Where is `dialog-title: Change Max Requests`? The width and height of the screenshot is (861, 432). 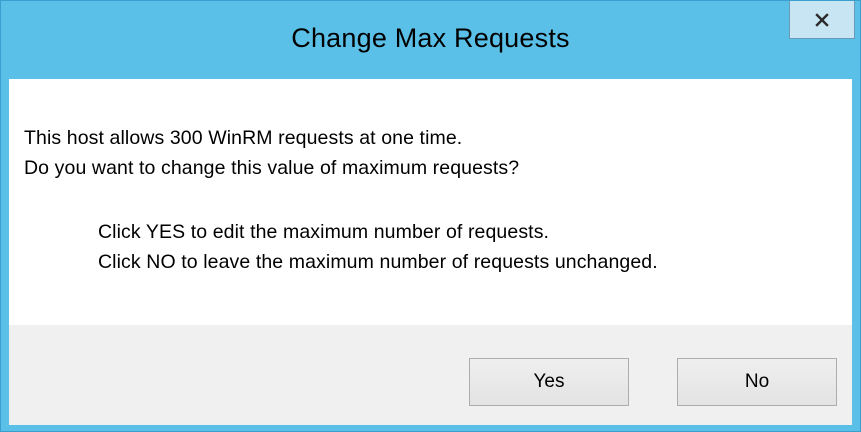 dialog-title: Change Max Requests is located at coordinates (430, 38).